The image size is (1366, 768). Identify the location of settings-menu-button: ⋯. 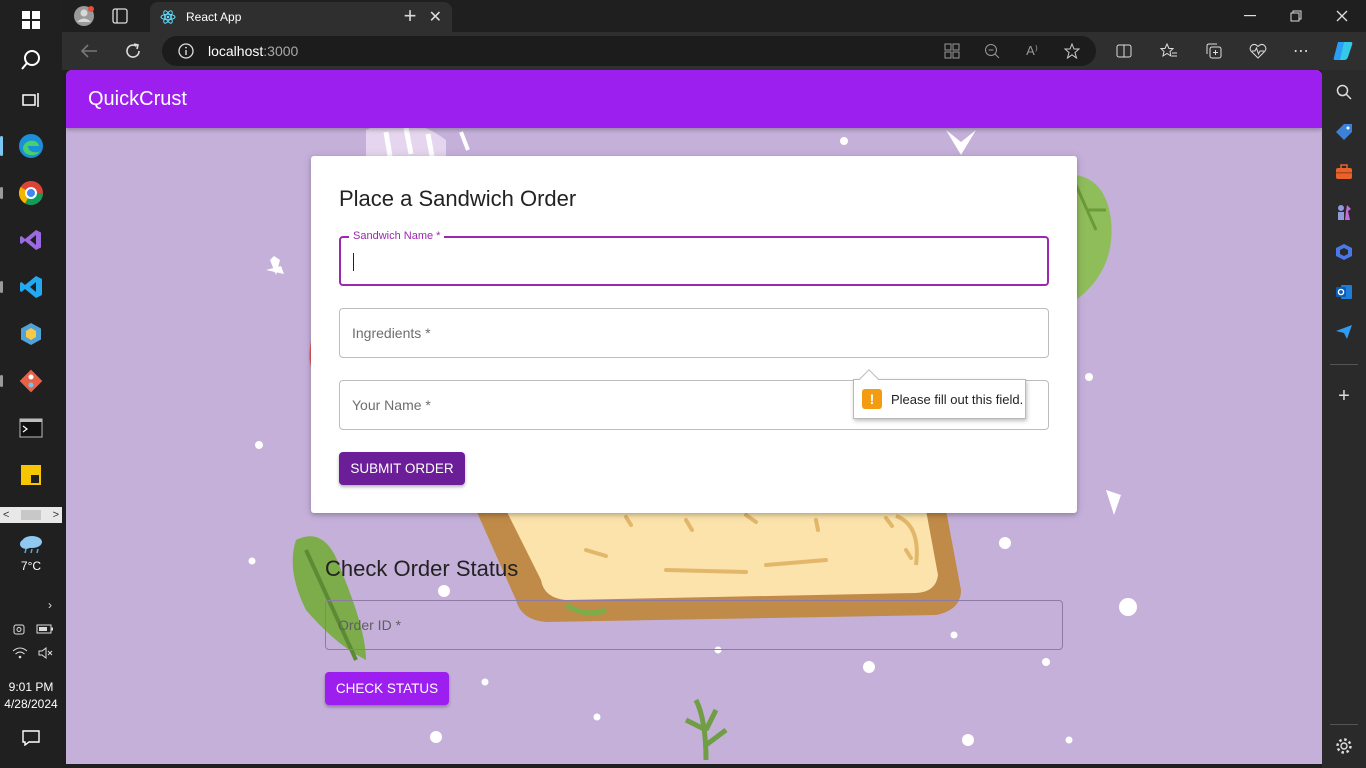
(1301, 51).